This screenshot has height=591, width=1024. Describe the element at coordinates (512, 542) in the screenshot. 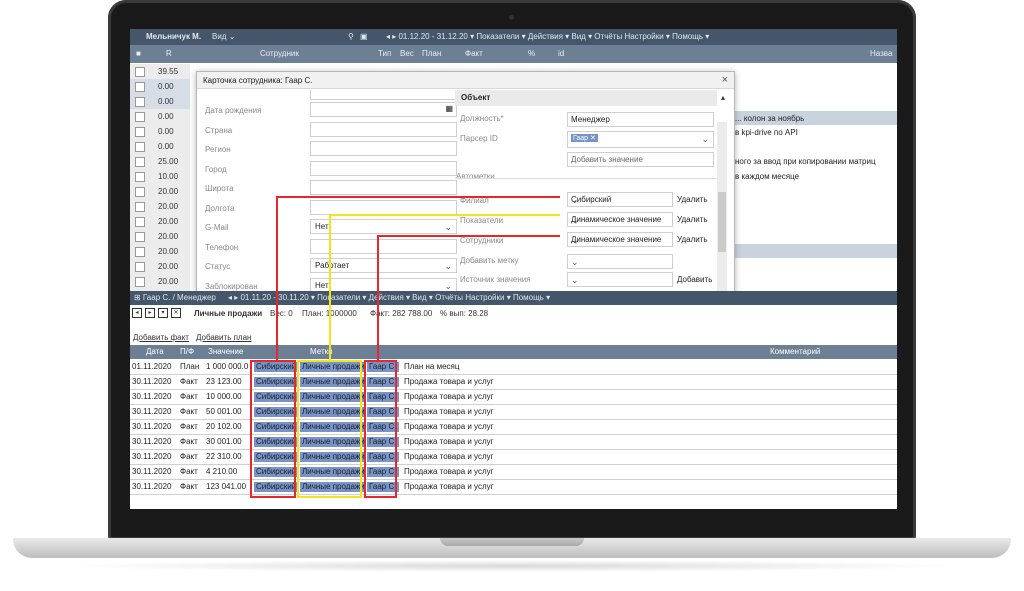

I see `laptop-notch` at that location.